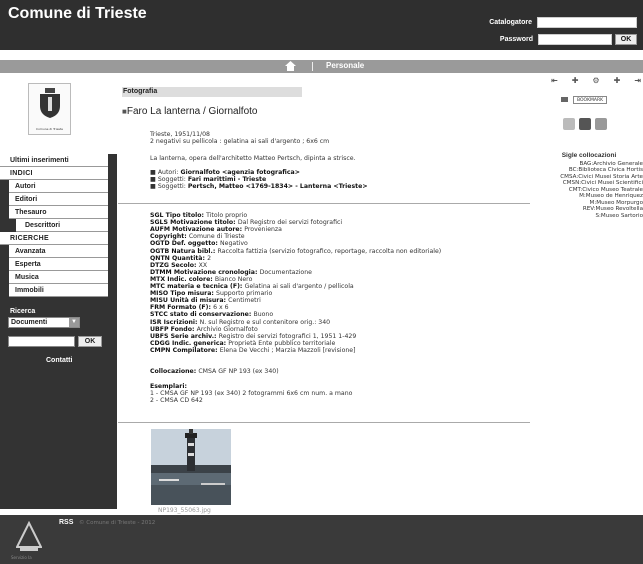  I want to click on login-pass-row: Password OK, so click(568, 39).